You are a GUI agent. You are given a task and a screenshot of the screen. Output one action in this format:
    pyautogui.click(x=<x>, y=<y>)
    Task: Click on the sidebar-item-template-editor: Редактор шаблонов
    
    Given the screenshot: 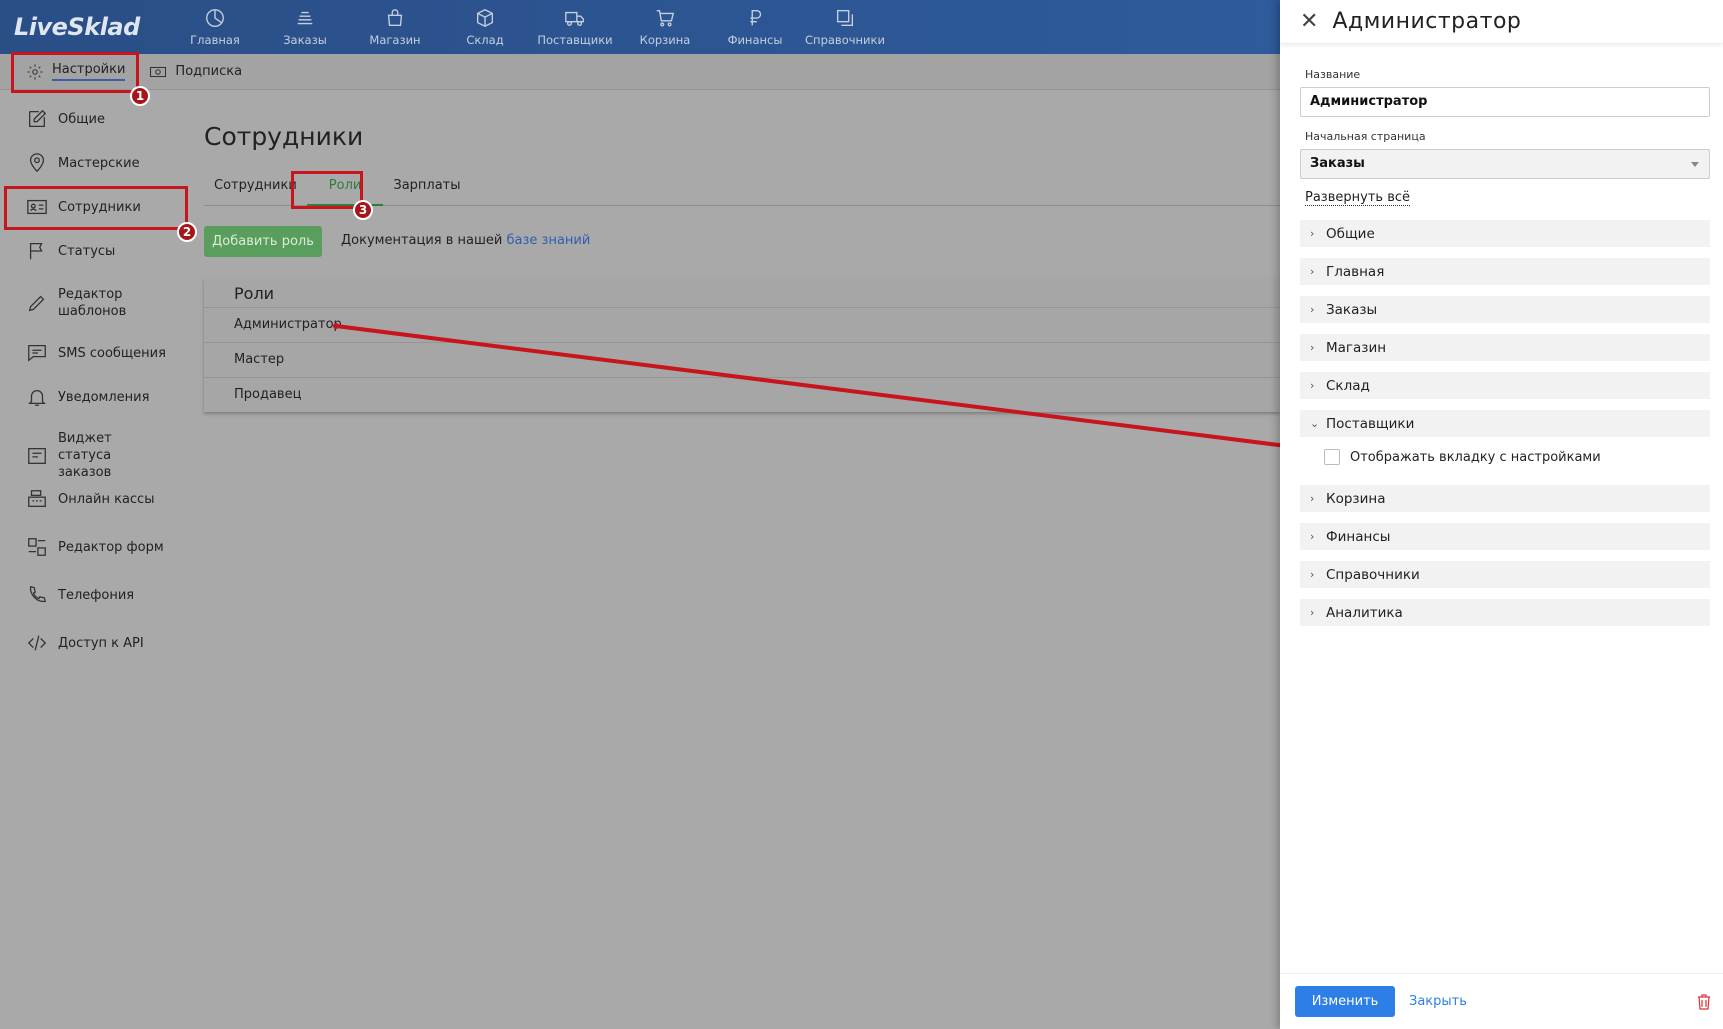 What is the action you would take?
    pyautogui.click(x=92, y=303)
    